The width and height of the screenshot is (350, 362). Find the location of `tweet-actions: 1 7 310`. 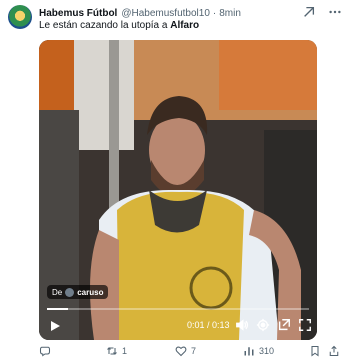

tweet-actions: 1 7 310 is located at coordinates (189, 352).